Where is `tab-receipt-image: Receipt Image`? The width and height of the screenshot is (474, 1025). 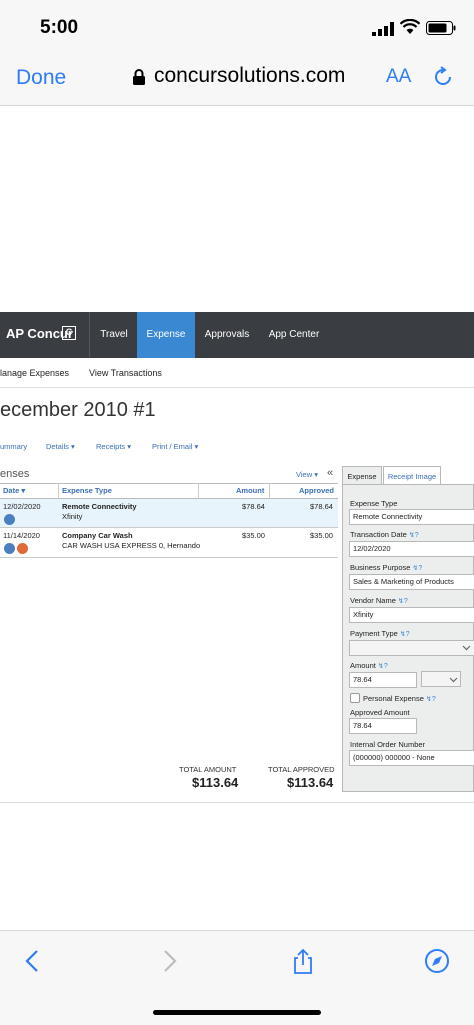
tab-receipt-image: Receipt Image is located at coordinates (412, 475).